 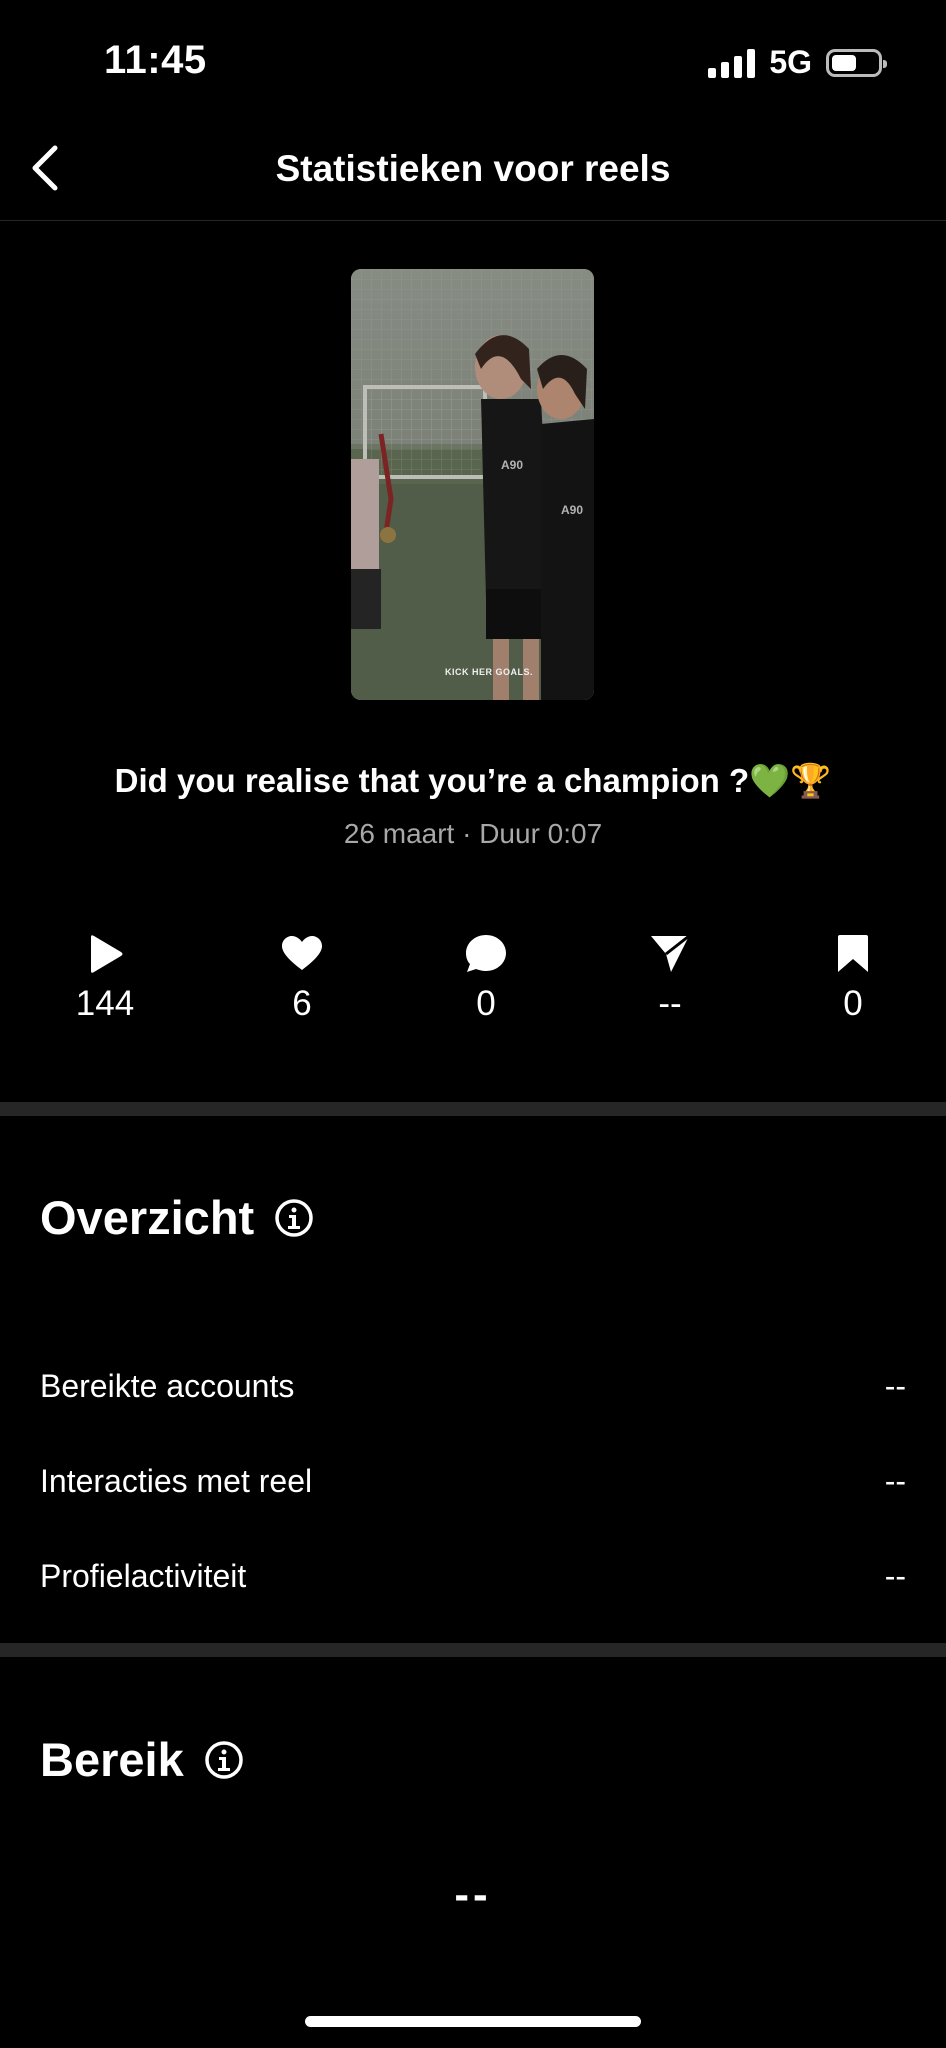 I want to click on home-indicator, so click(x=473, y=2021).